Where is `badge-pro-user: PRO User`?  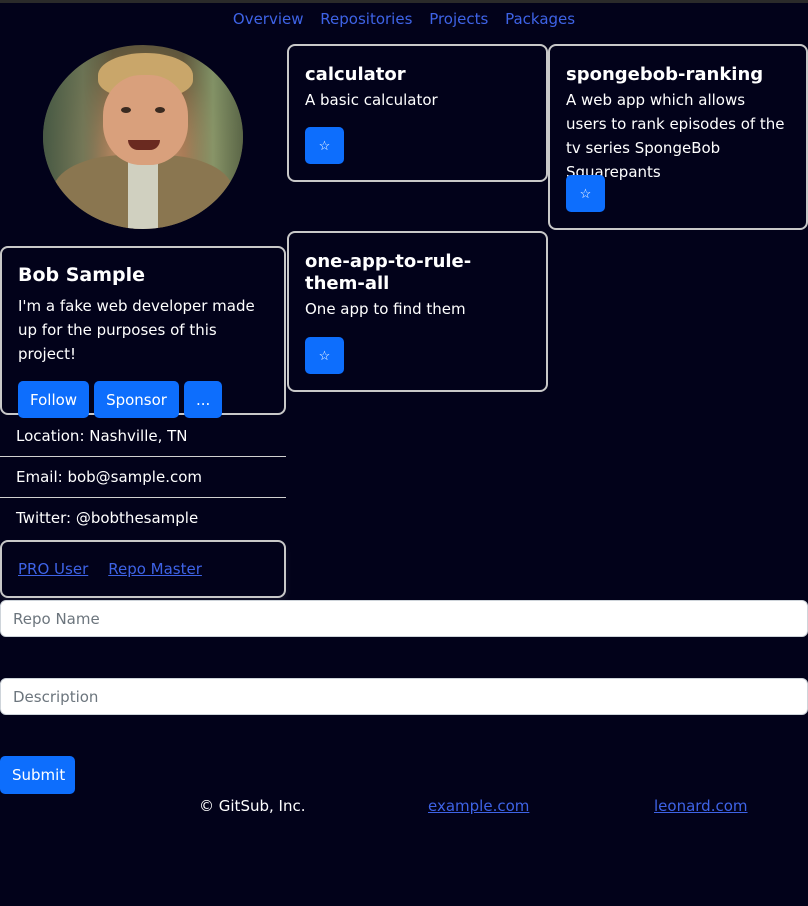 badge-pro-user: PRO User is located at coordinates (53, 569).